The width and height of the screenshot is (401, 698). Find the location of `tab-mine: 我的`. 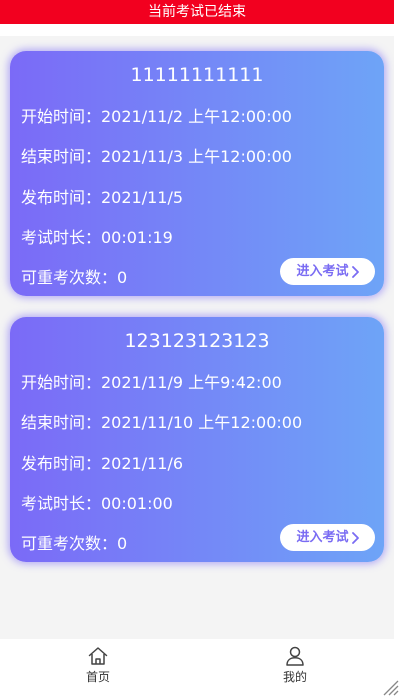

tab-mine: 我的 is located at coordinates (295, 667).